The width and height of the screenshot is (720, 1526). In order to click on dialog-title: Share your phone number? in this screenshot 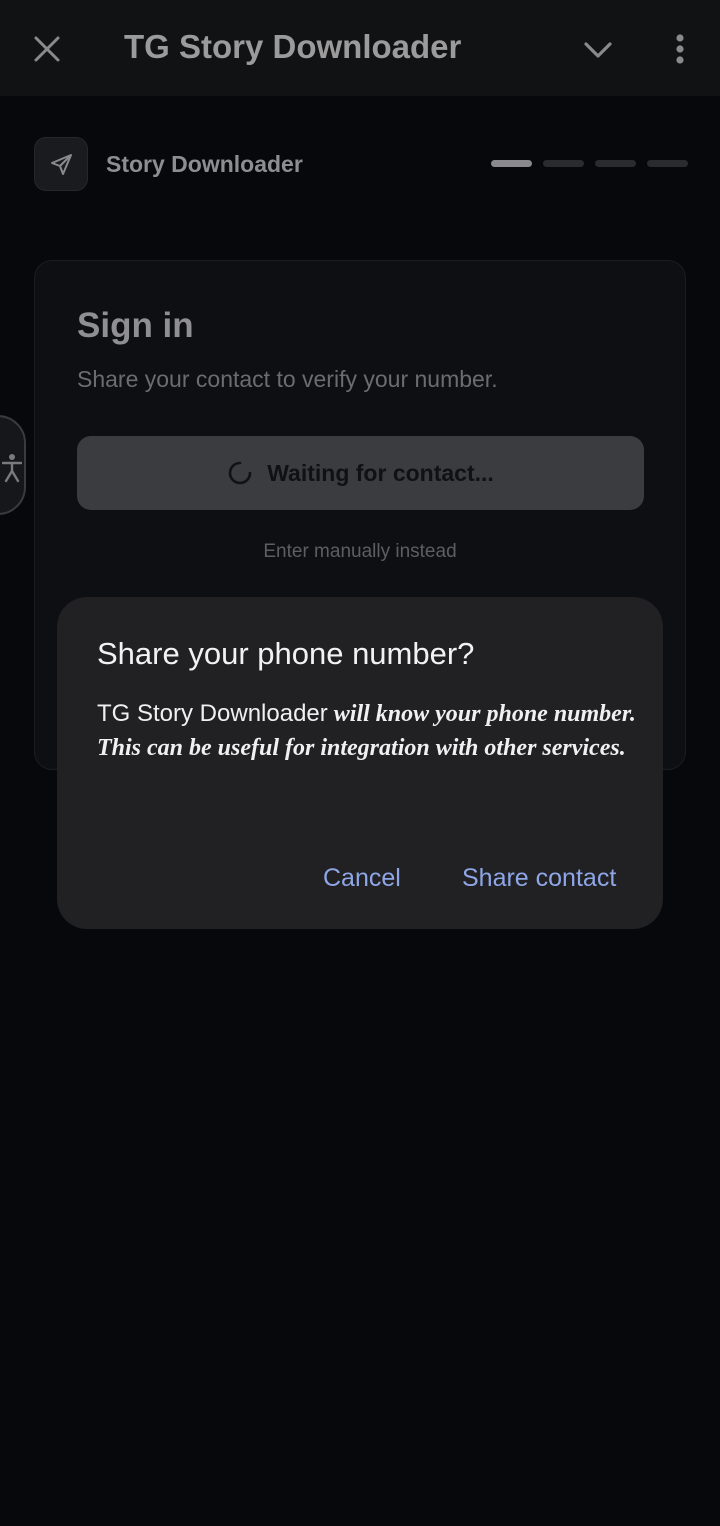, I will do `click(286, 653)`.